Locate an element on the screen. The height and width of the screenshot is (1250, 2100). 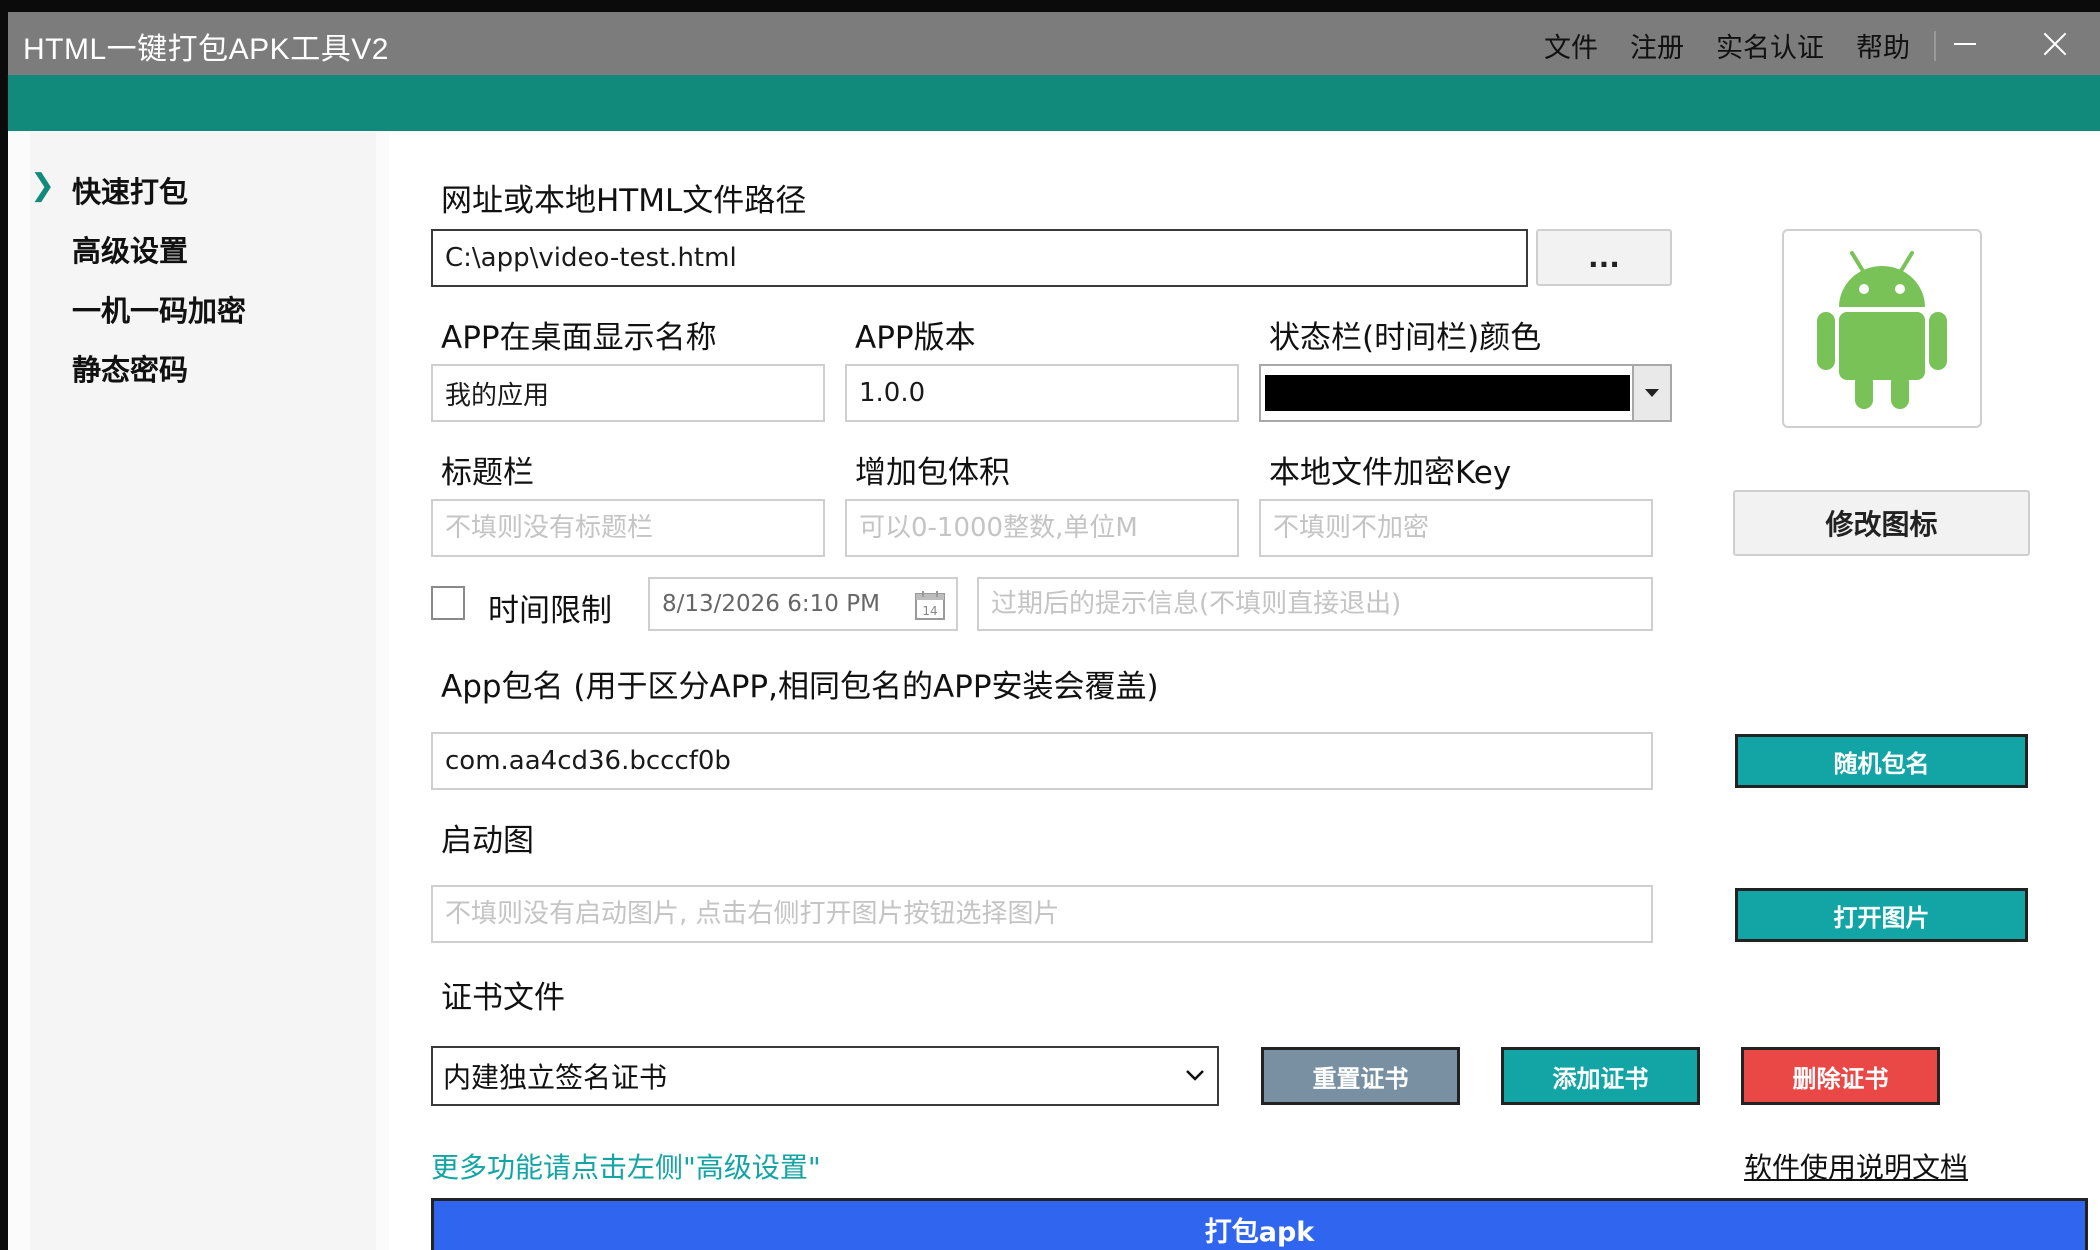
time-limit-label: 时间限制 is located at coordinates (550, 611).